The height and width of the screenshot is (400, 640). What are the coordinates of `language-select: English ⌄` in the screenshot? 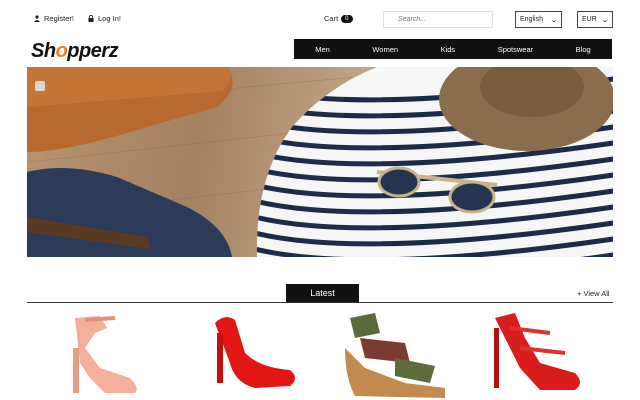 It's located at (538, 19).